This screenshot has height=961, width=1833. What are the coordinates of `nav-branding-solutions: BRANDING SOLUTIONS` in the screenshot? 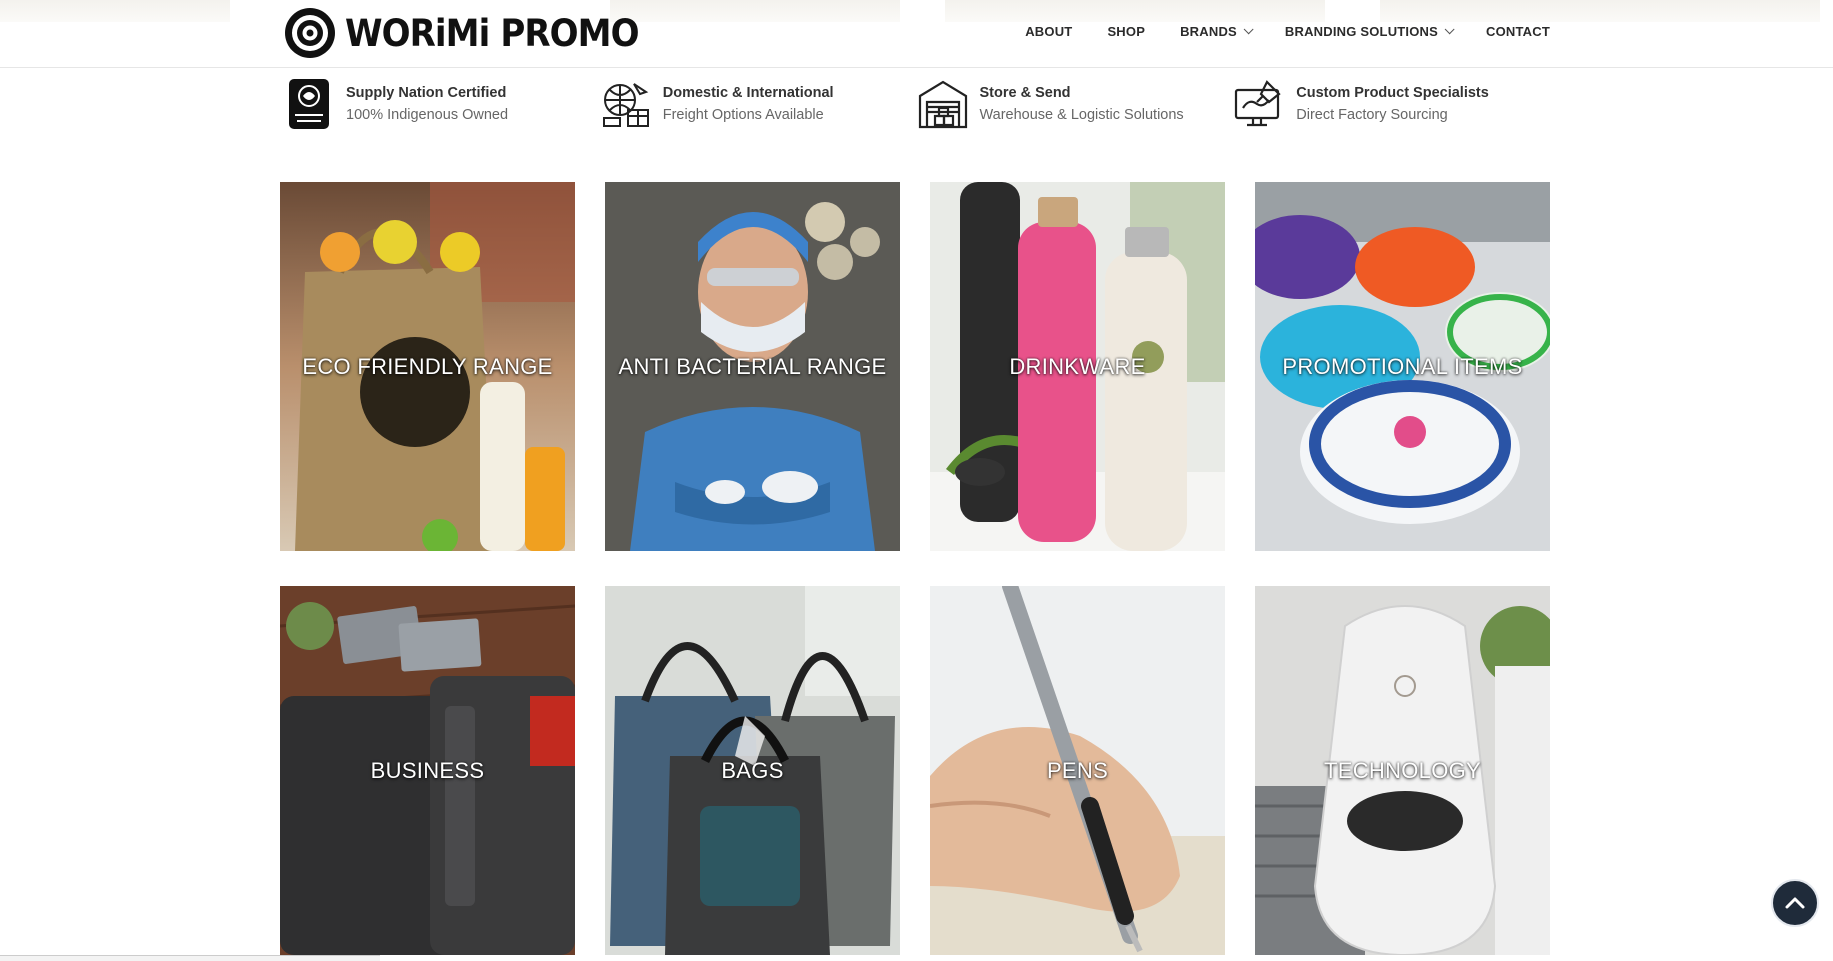 It's located at (1369, 31).